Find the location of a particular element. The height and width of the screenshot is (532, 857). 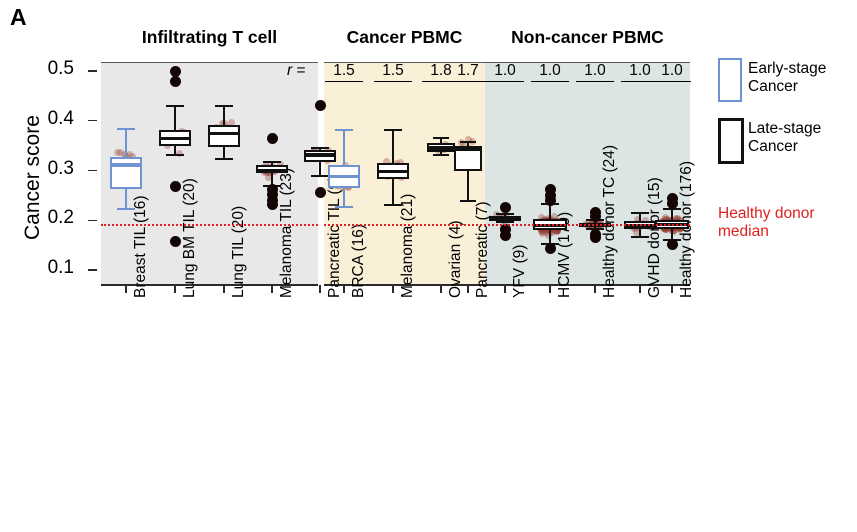

legend-label-late-stage: Late-stage Cancer is located at coordinates (785, 138).